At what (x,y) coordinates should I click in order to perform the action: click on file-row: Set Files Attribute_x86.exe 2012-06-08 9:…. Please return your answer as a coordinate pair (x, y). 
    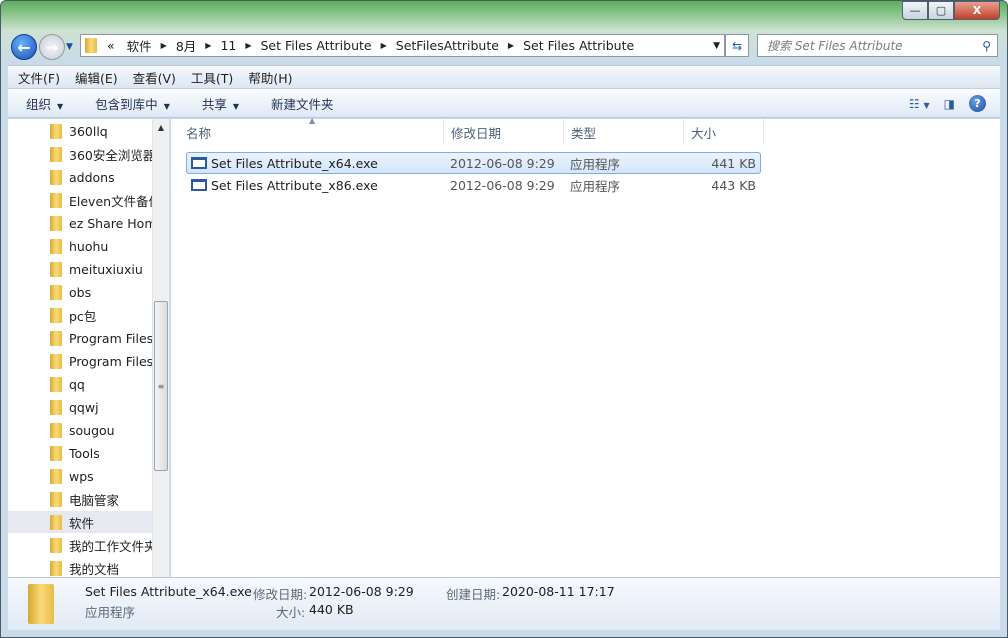
    Looking at the image, I should click on (473, 185).